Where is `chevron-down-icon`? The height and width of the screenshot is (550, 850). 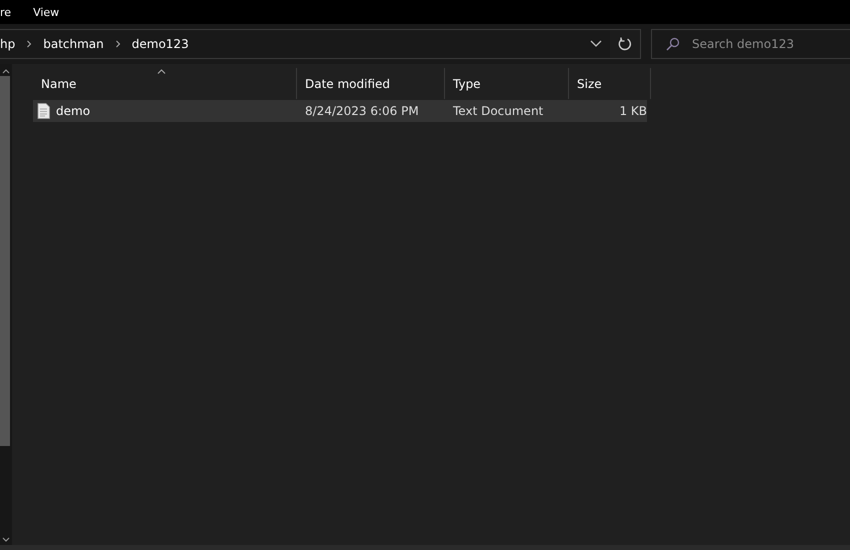 chevron-down-icon is located at coordinates (596, 44).